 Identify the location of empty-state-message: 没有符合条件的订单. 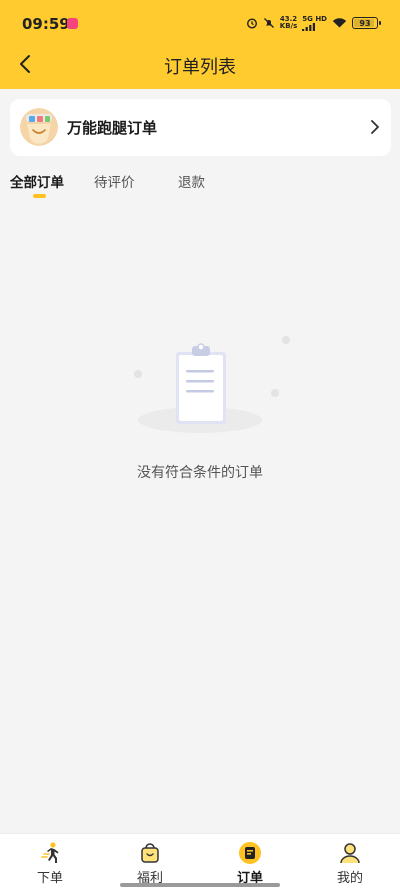
(200, 473).